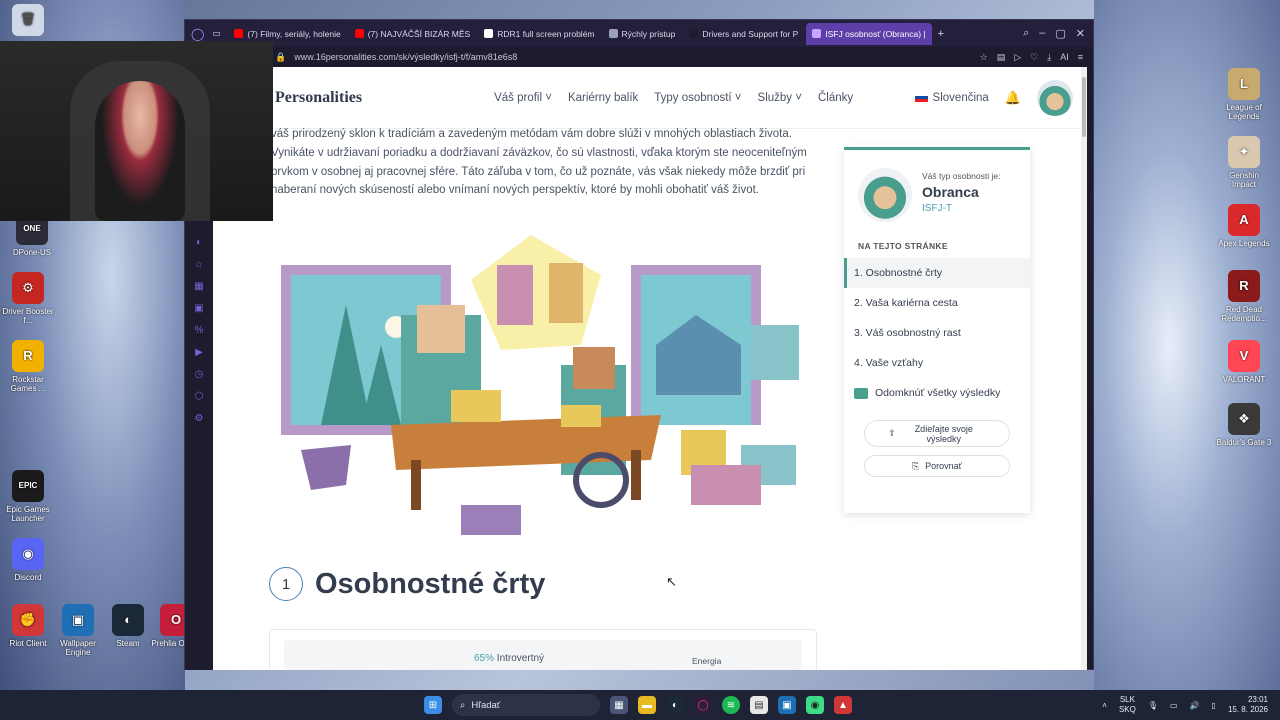 Image resolution: width=1280 pixels, height=720 pixels. Describe the element at coordinates (1026, 33) in the screenshot. I see `search-tabs-icon: ⌕` at that location.